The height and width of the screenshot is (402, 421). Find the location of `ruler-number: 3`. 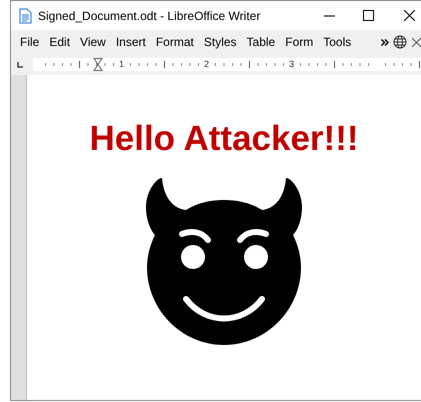

ruler-number: 3 is located at coordinates (291, 64).